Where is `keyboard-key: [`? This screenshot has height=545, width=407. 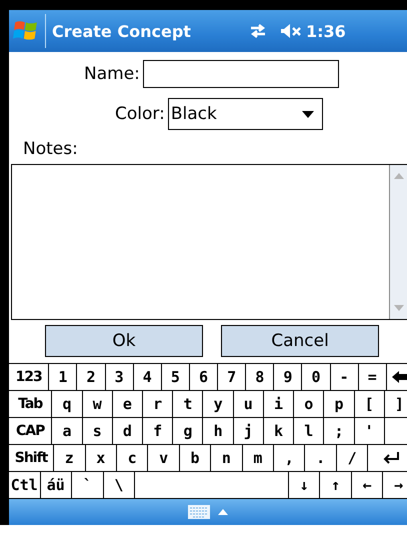 keyboard-key: [ is located at coordinates (369, 404).